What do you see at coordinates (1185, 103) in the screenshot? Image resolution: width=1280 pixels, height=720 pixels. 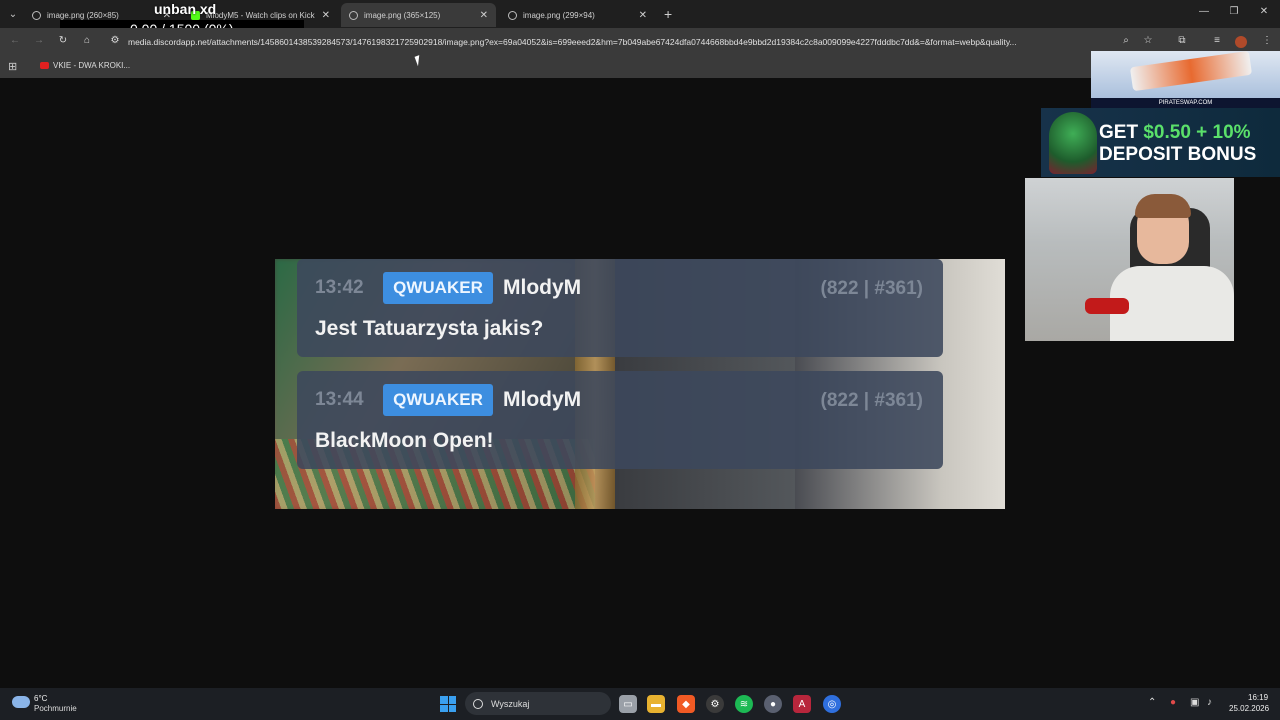 I see `ad-brand: PIRATESWAP.COM` at bounding box center [1185, 103].